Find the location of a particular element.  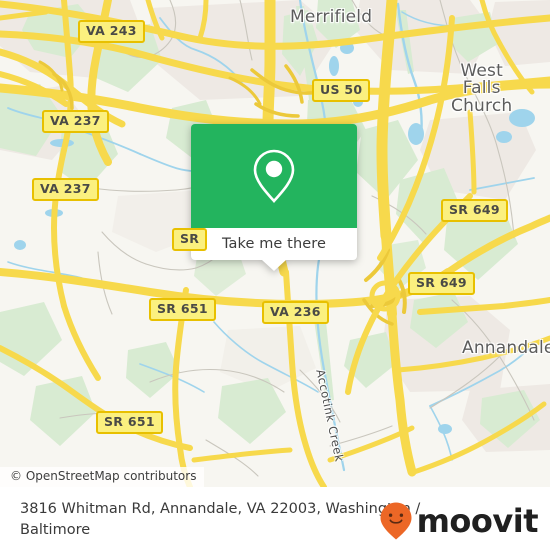

shield-va-243: VA 243 is located at coordinates (111, 31).